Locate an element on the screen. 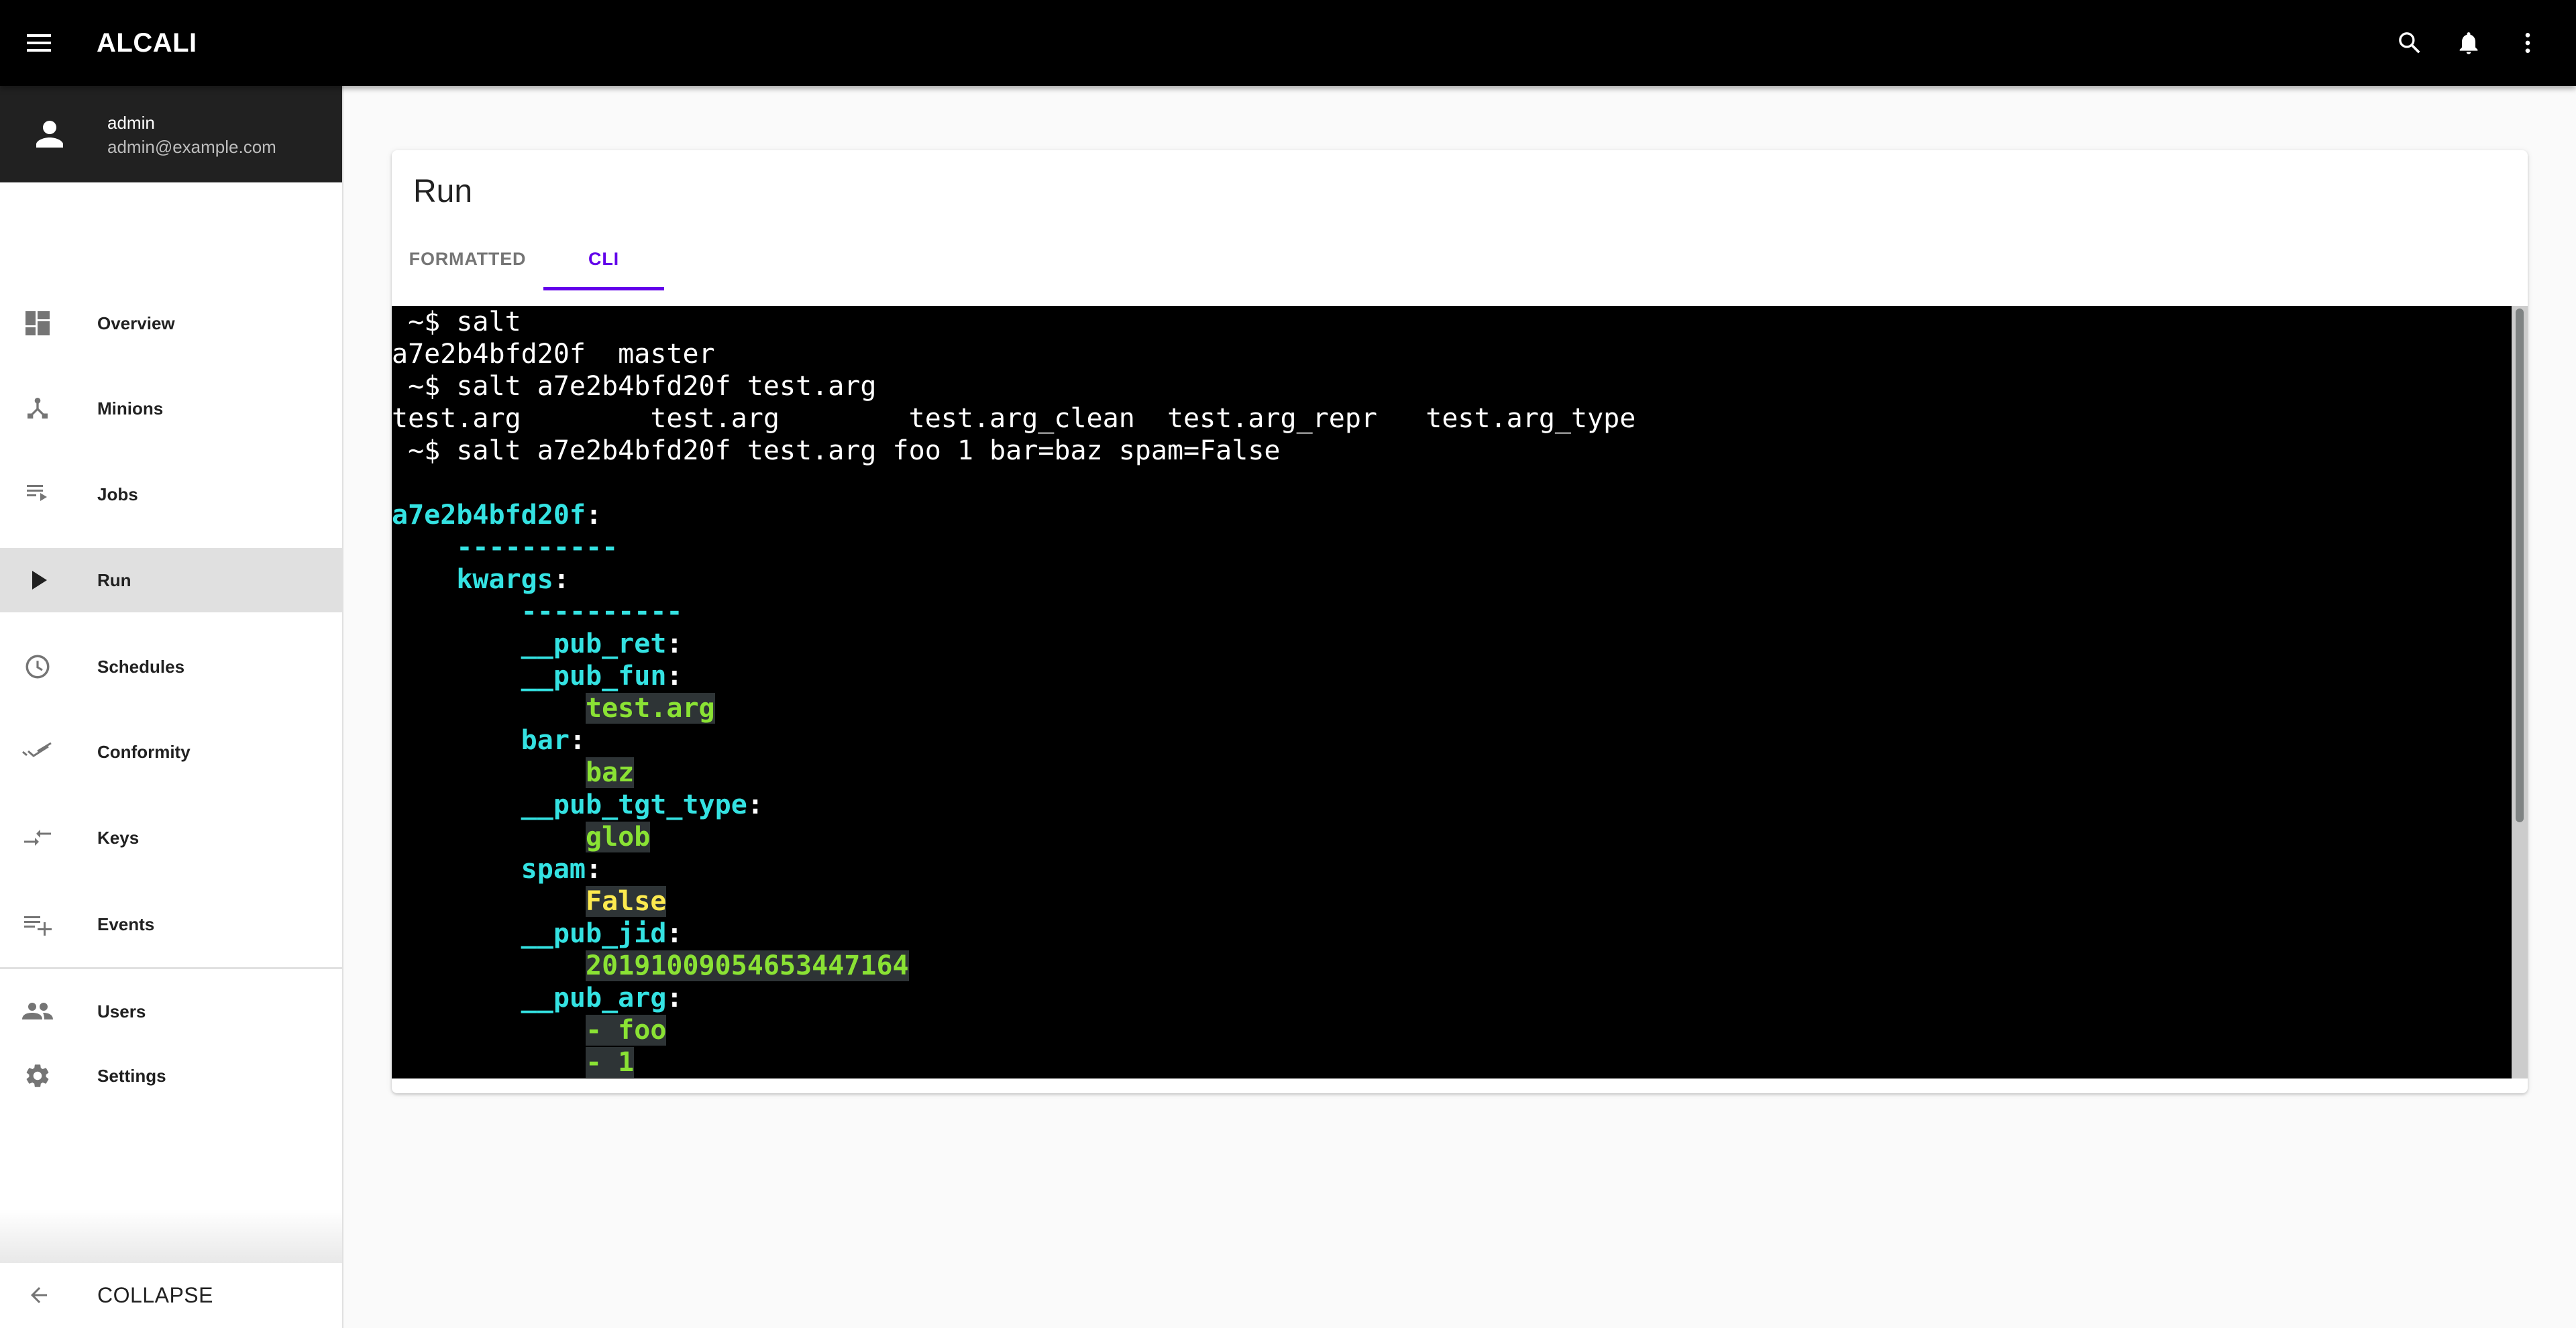 Image resolution: width=2576 pixels, height=1328 pixels. sidebar-item-label: Conformity is located at coordinates (144, 752).